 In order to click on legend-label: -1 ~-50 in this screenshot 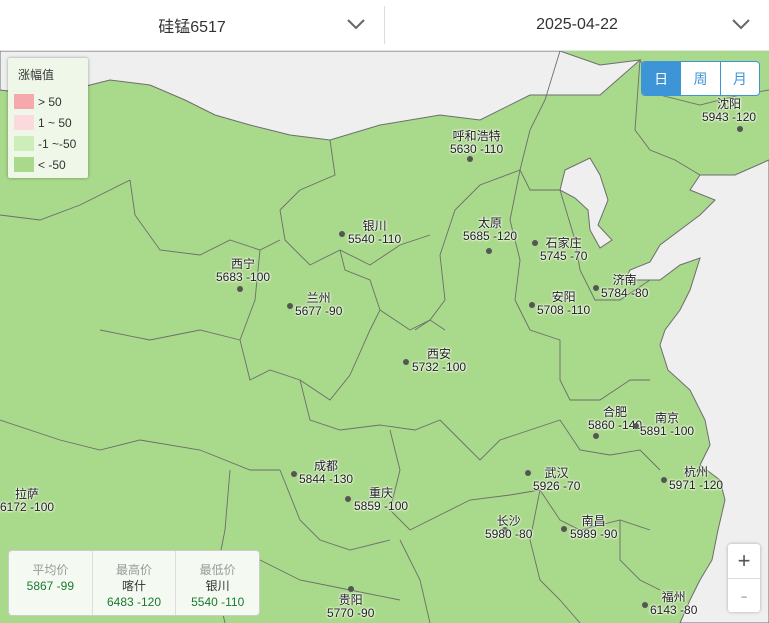, I will do `click(57, 143)`.